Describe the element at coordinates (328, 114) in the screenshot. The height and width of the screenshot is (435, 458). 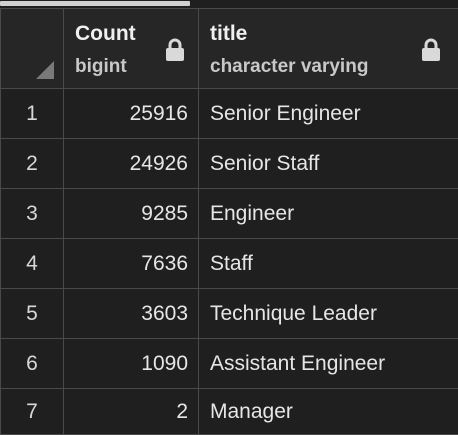
I see `cell-title: Senior Engineer` at that location.